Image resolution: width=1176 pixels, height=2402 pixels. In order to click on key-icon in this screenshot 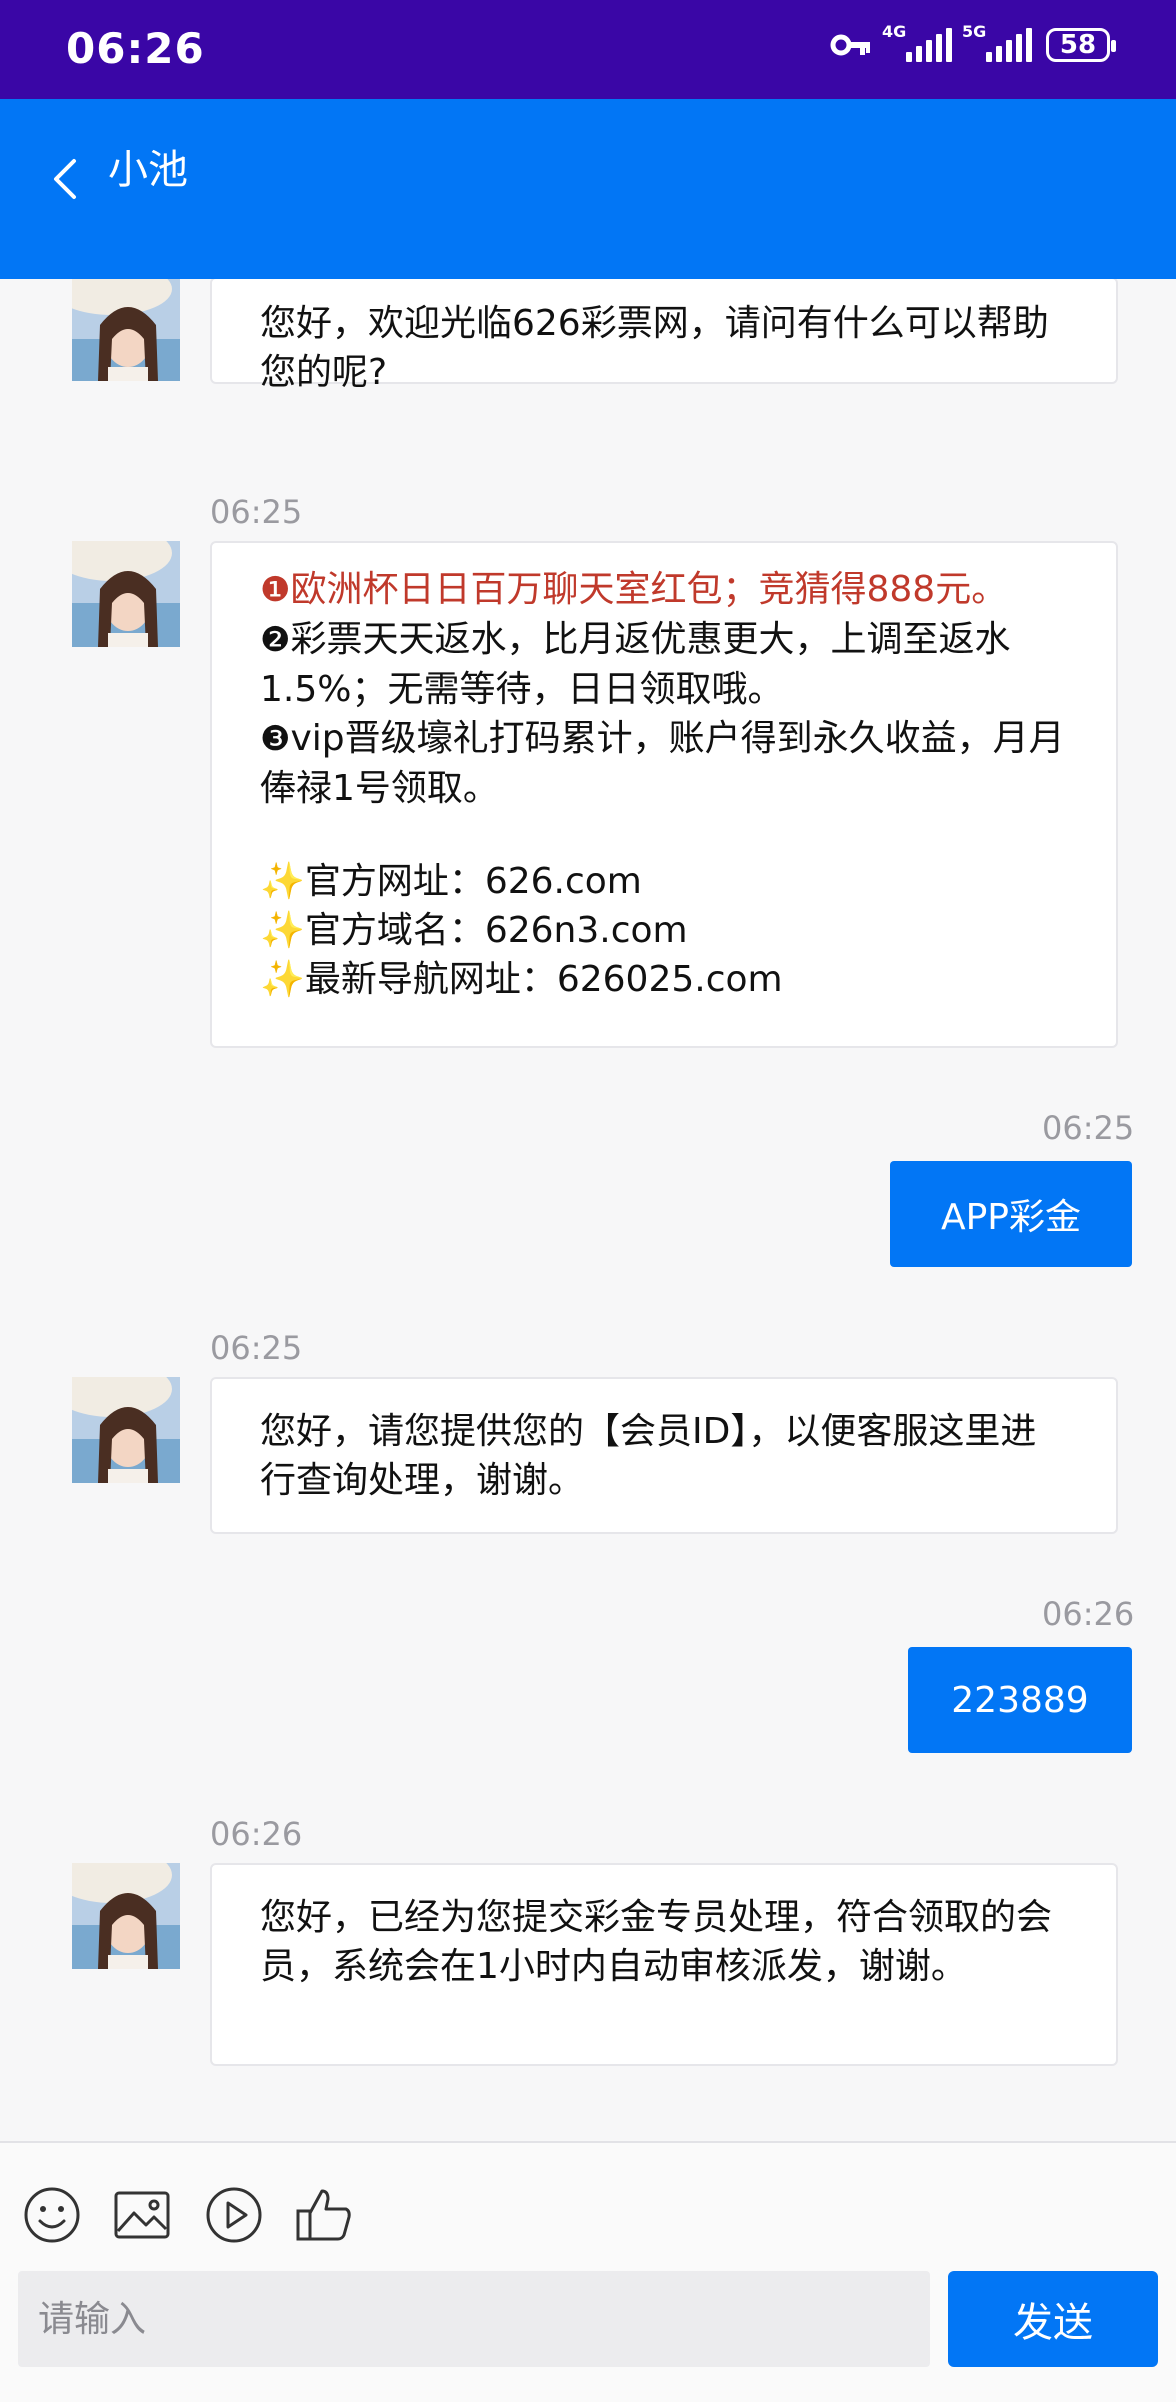, I will do `click(850, 45)`.